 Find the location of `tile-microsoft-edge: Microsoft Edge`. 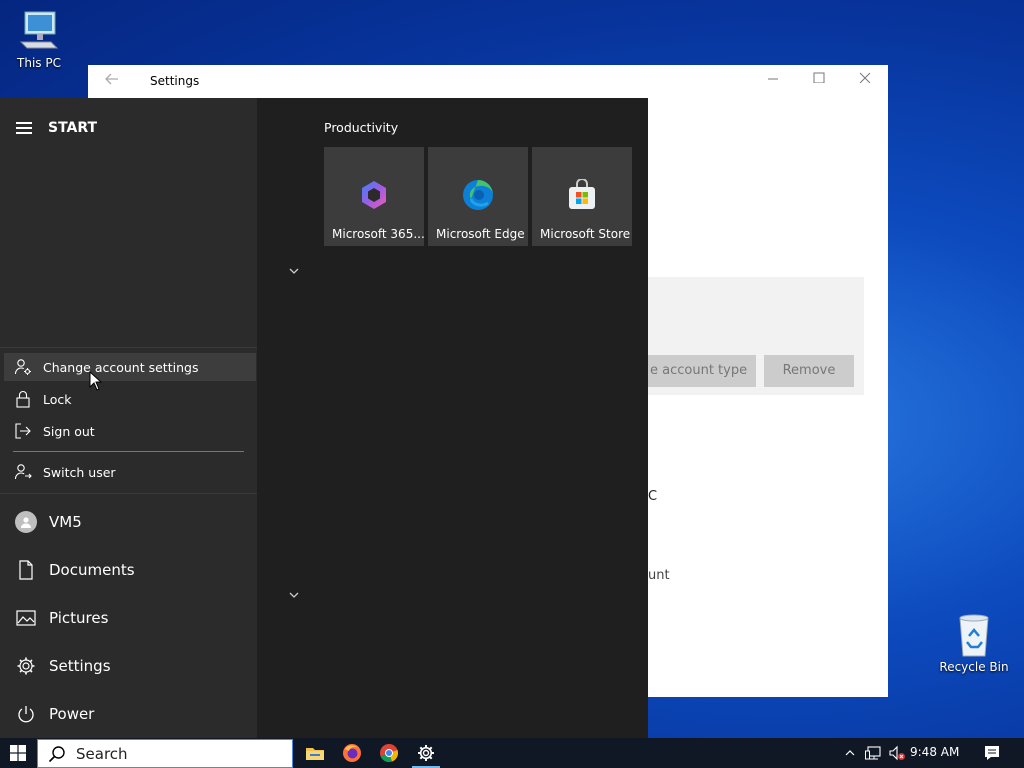

tile-microsoft-edge: Microsoft Edge is located at coordinates (478, 196).